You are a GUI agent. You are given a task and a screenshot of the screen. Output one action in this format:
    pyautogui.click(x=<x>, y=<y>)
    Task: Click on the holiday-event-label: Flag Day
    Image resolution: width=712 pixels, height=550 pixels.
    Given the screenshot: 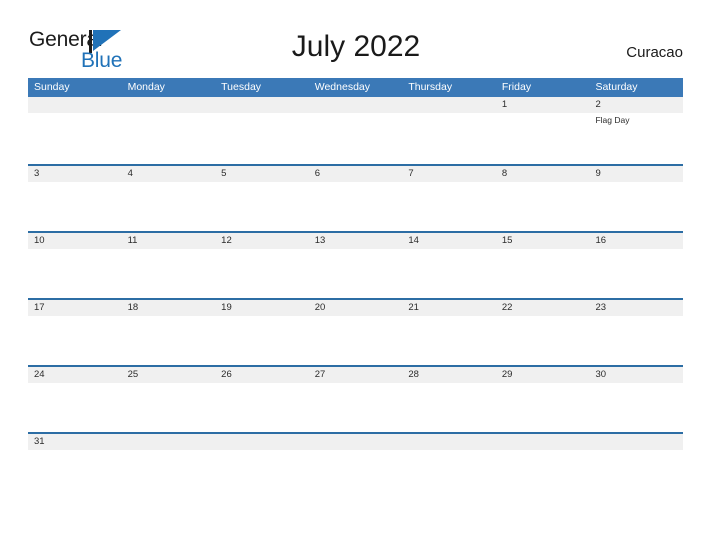 What is the action you would take?
    pyautogui.click(x=612, y=120)
    